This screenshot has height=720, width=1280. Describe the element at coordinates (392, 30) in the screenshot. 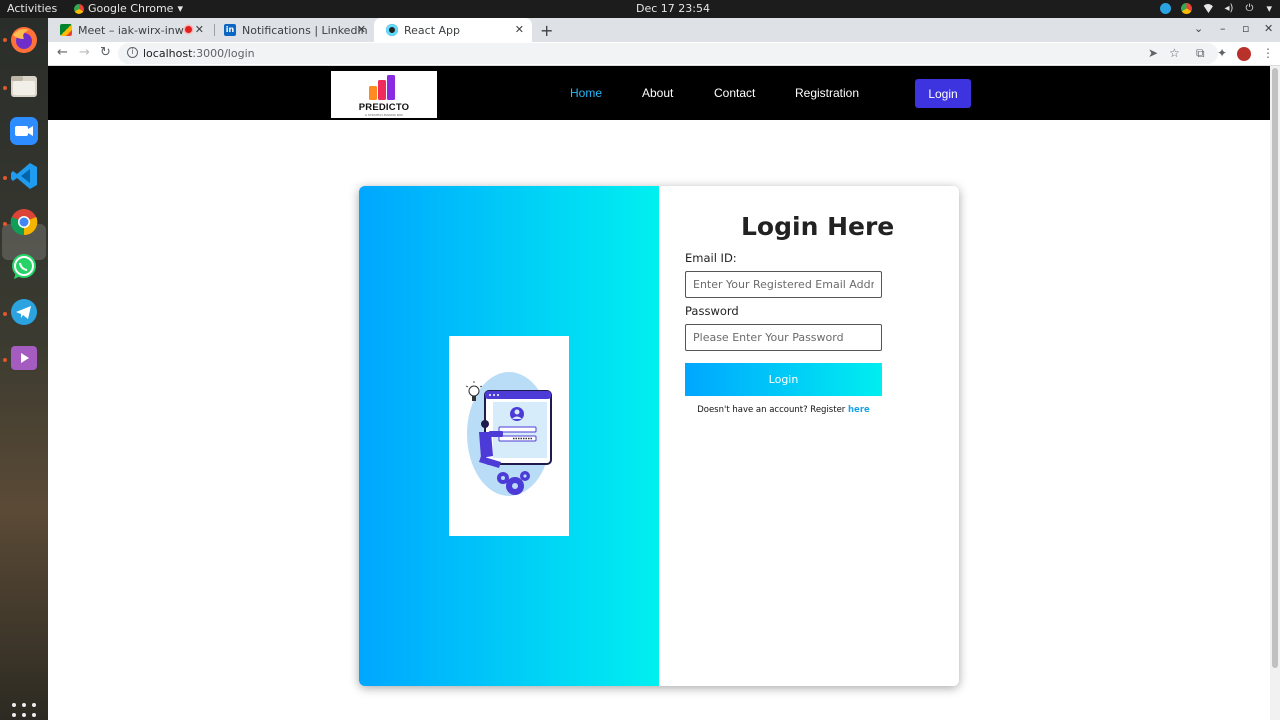

I see `react-icon` at that location.